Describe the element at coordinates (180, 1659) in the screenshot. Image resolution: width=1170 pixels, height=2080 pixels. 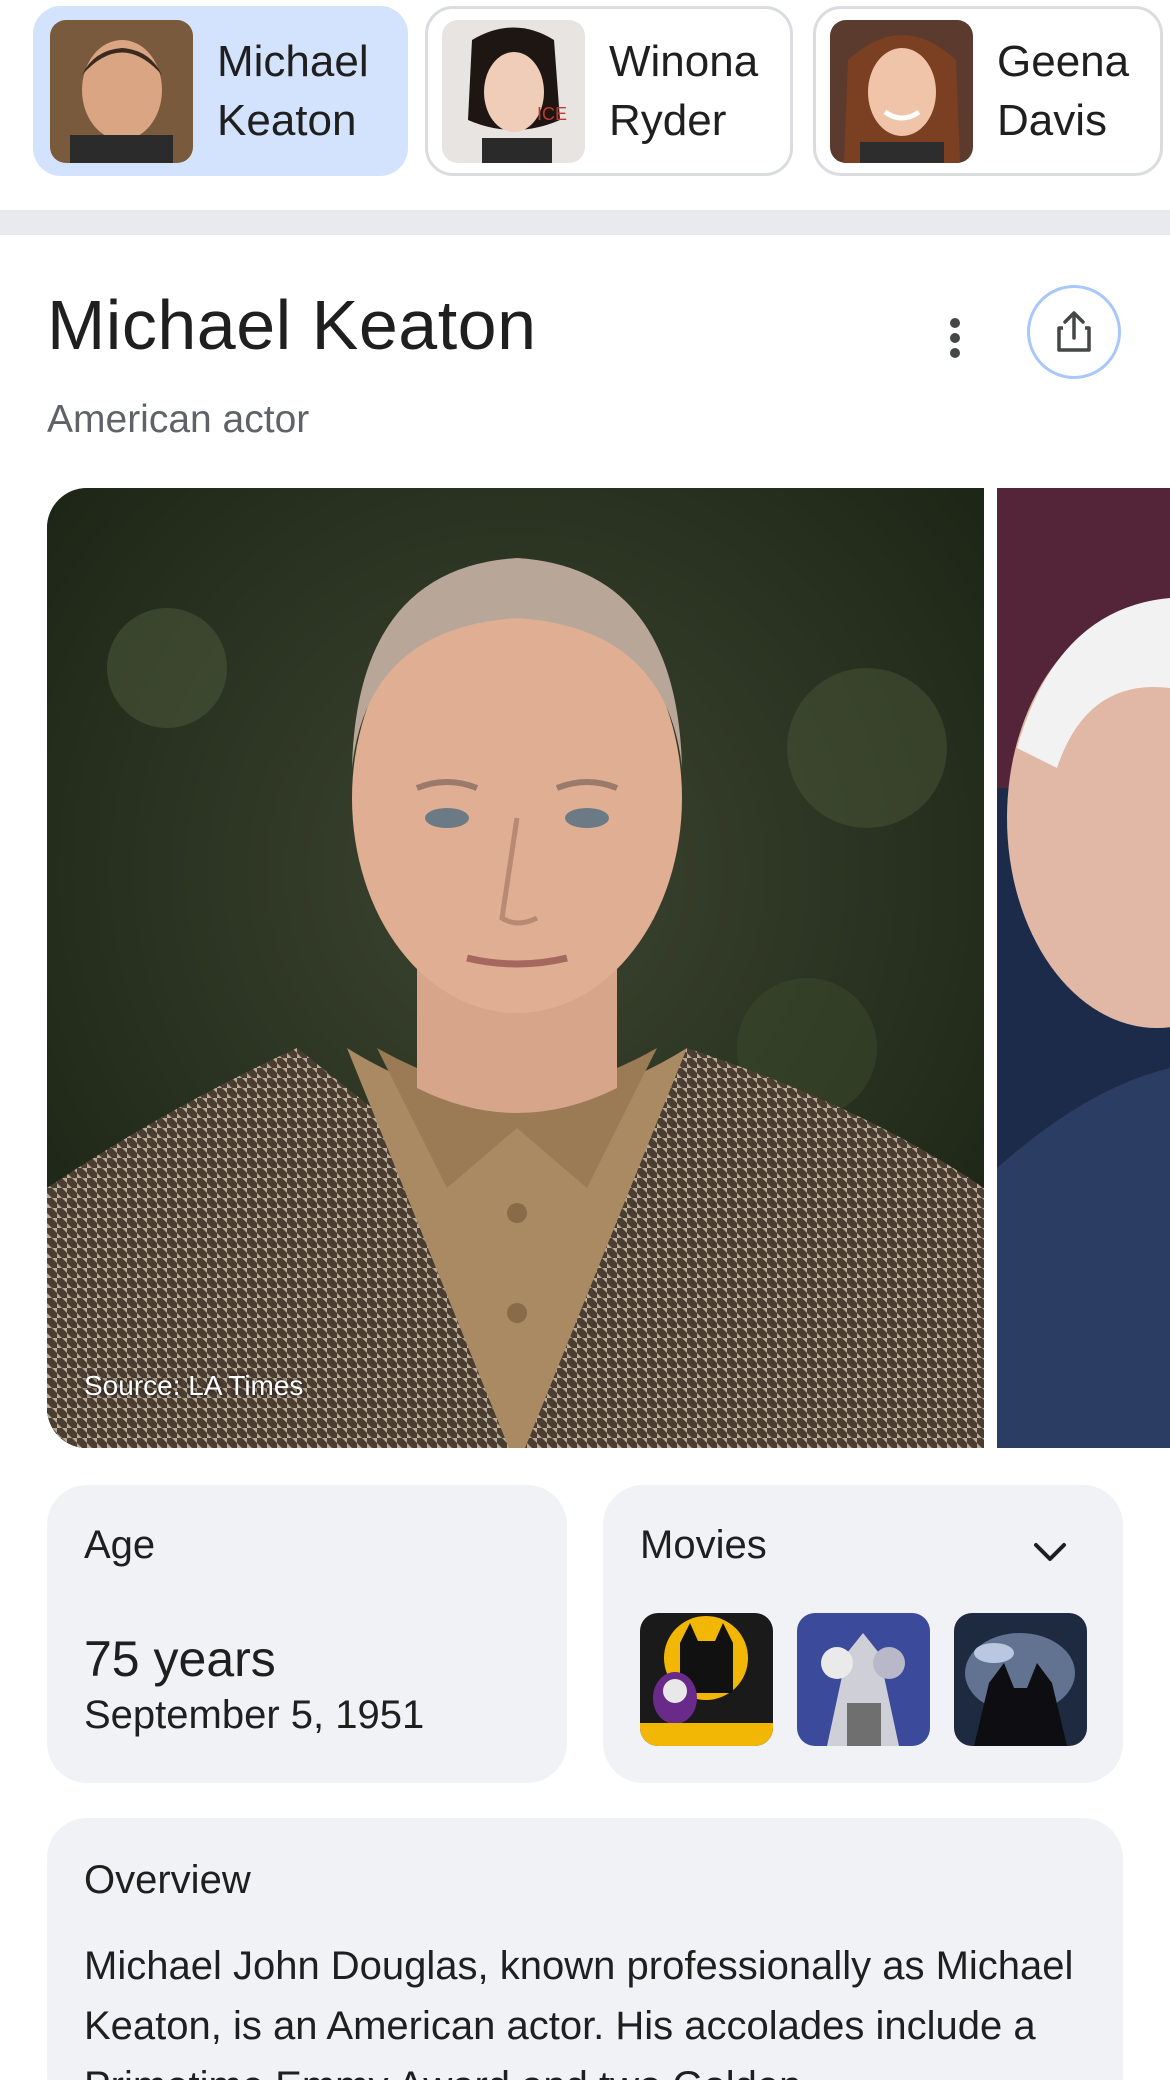
I see `age-value: 75 years` at that location.